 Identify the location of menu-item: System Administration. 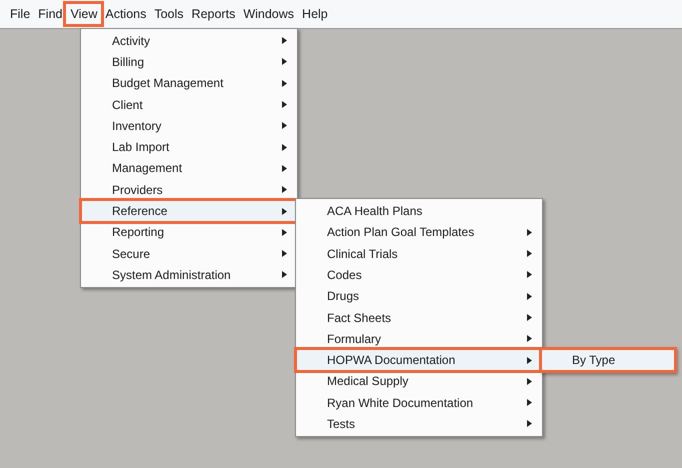
(189, 275).